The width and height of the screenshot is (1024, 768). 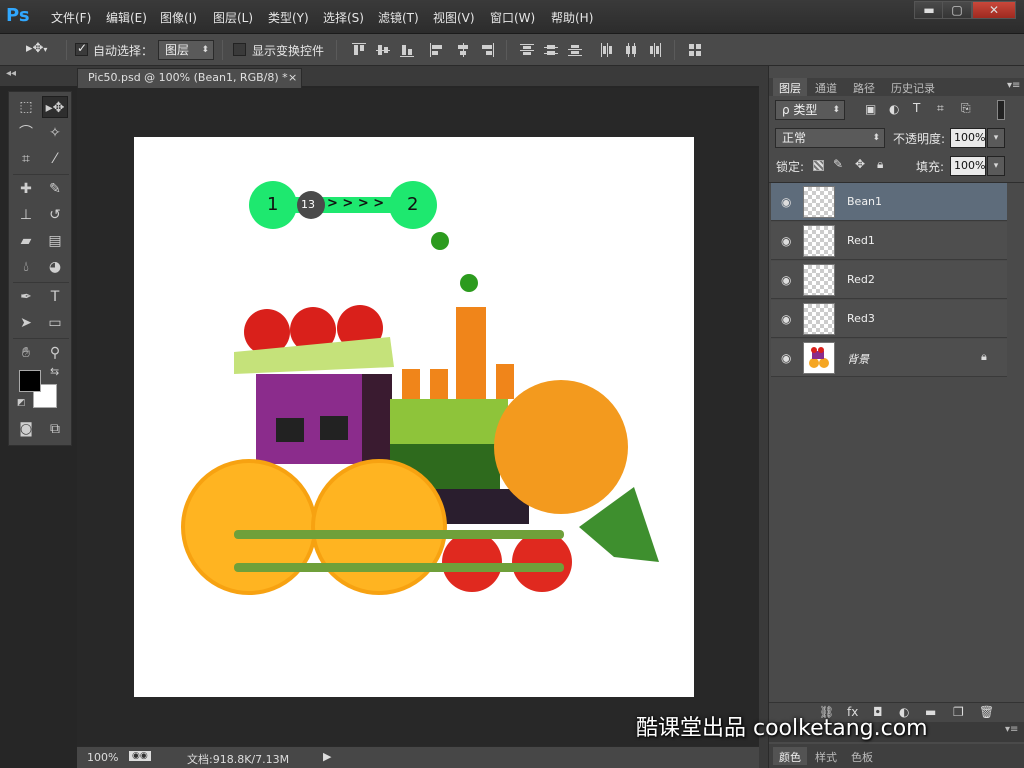 What do you see at coordinates (913, 87) in the screenshot?
I see `tab-history: 历史记录` at bounding box center [913, 87].